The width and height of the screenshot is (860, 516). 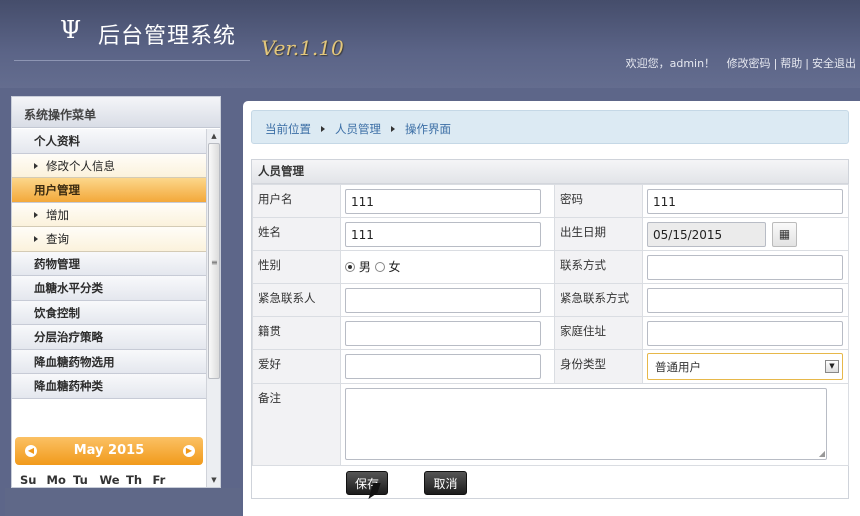 What do you see at coordinates (745, 201) in the screenshot?
I see `password-field: 111` at bounding box center [745, 201].